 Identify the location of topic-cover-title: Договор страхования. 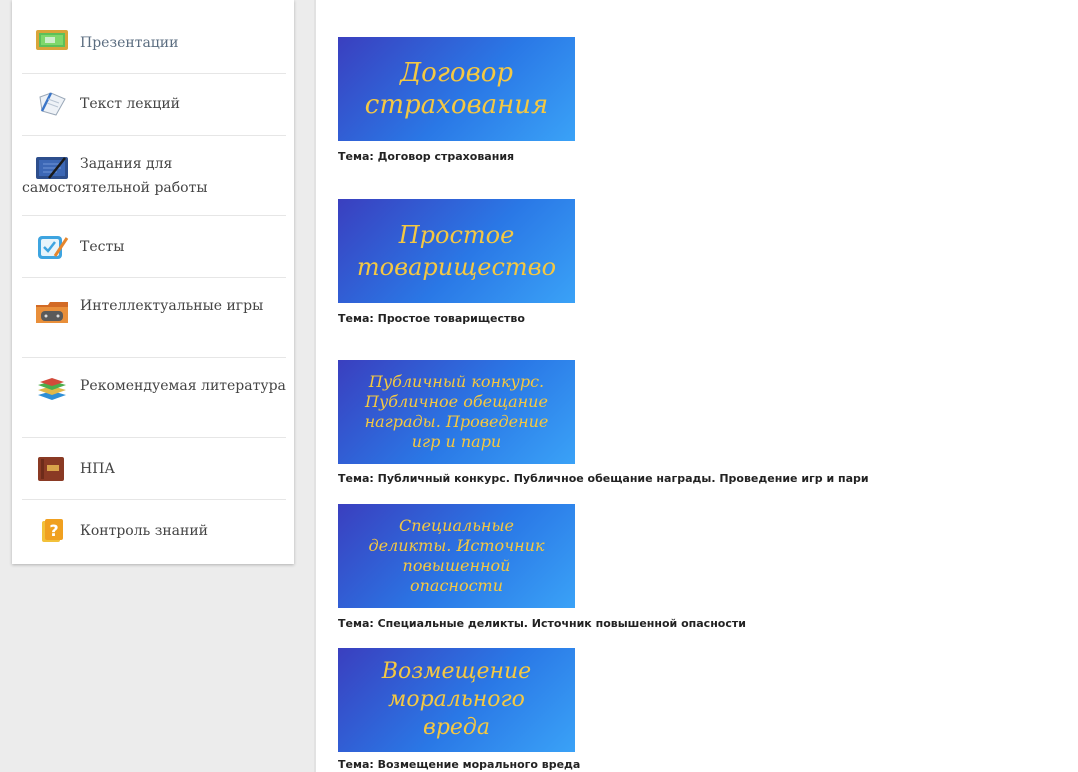
(456, 89).